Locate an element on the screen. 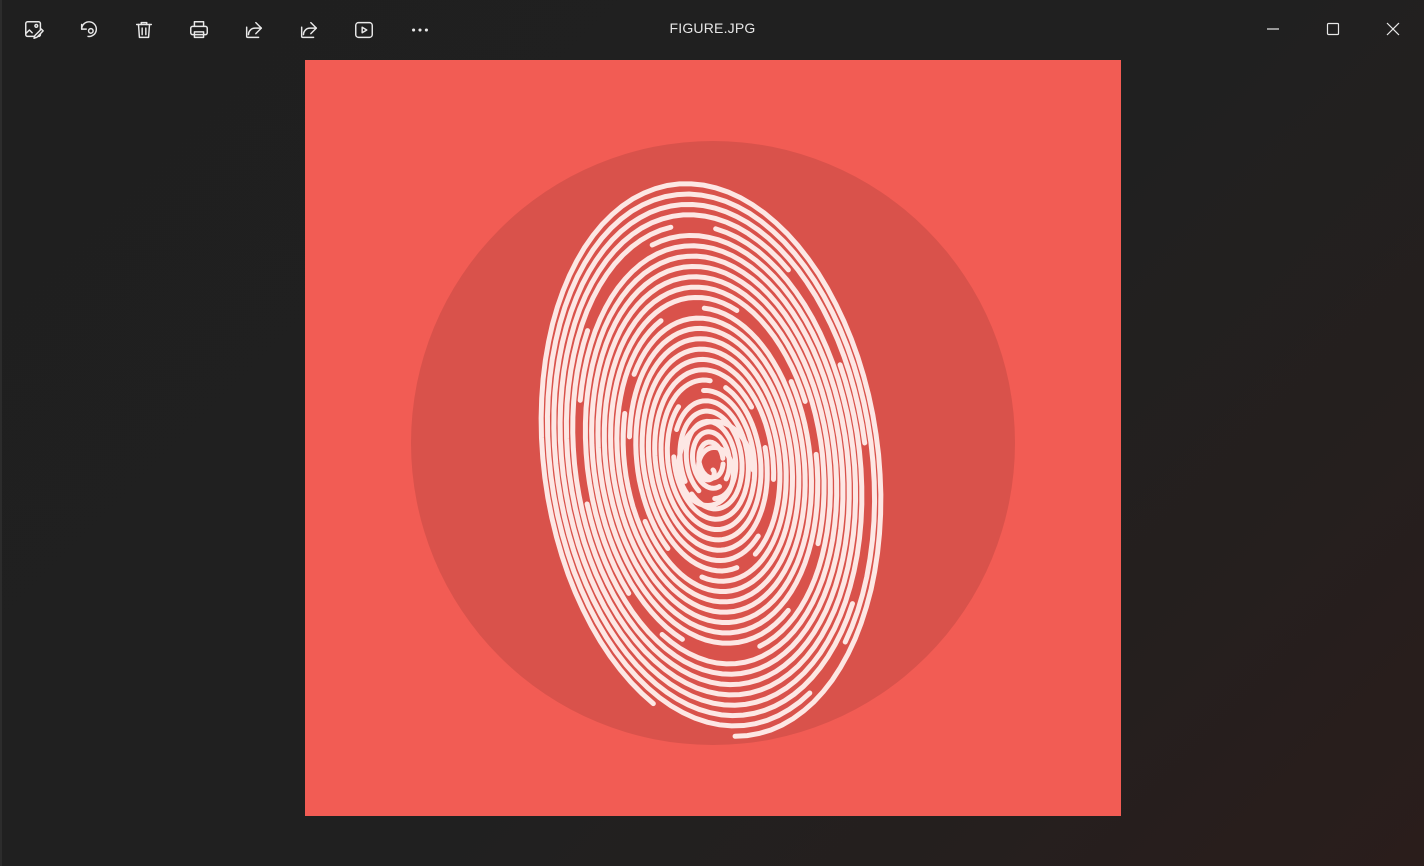  maximize-button is located at coordinates (1333, 29).